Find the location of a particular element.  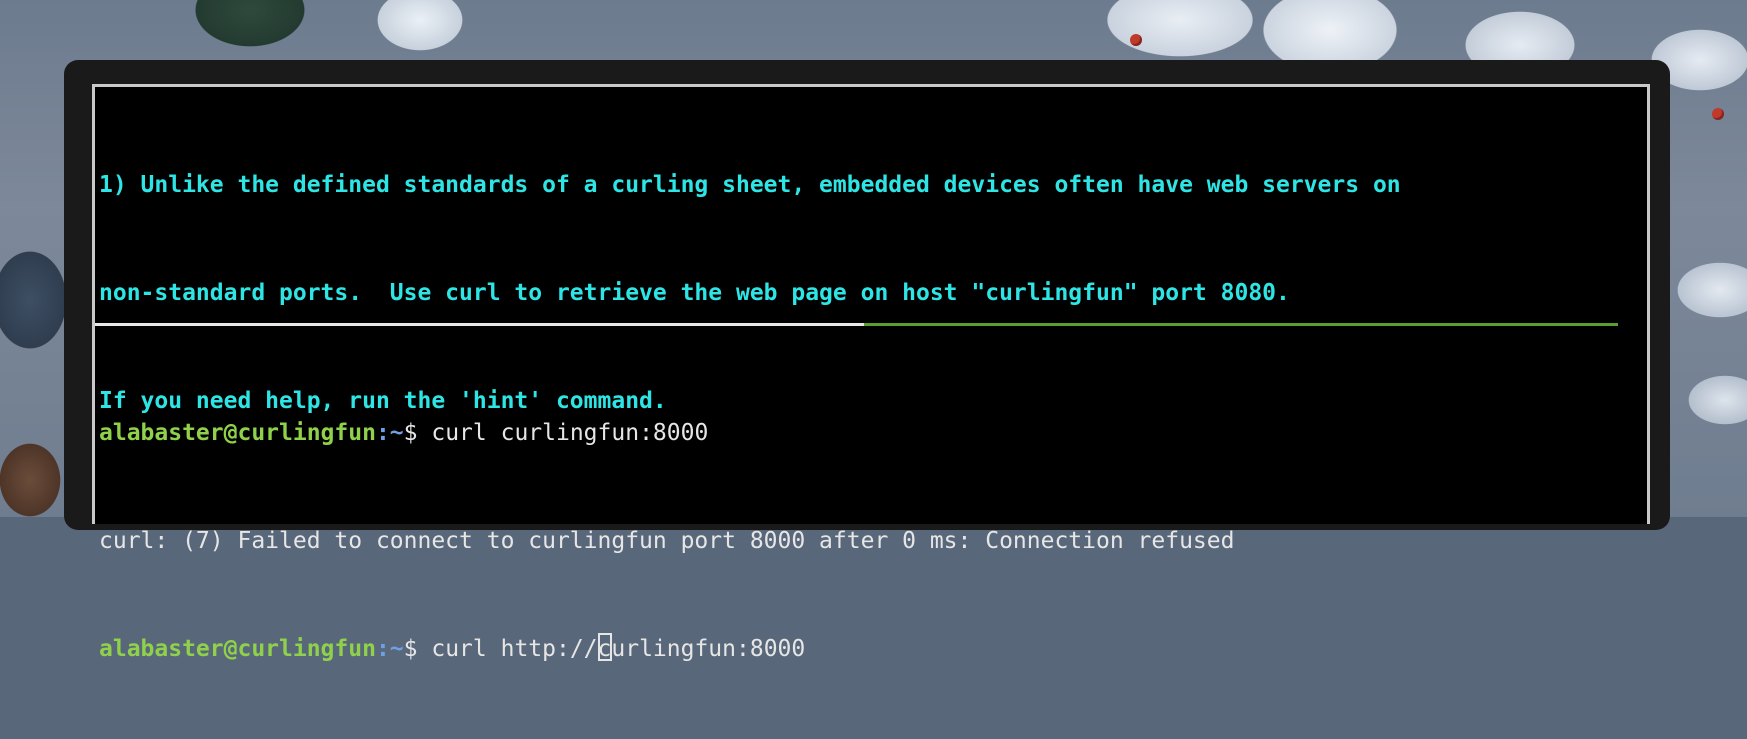

input-text-before-cursor: curl http:// is located at coordinates (514, 649).